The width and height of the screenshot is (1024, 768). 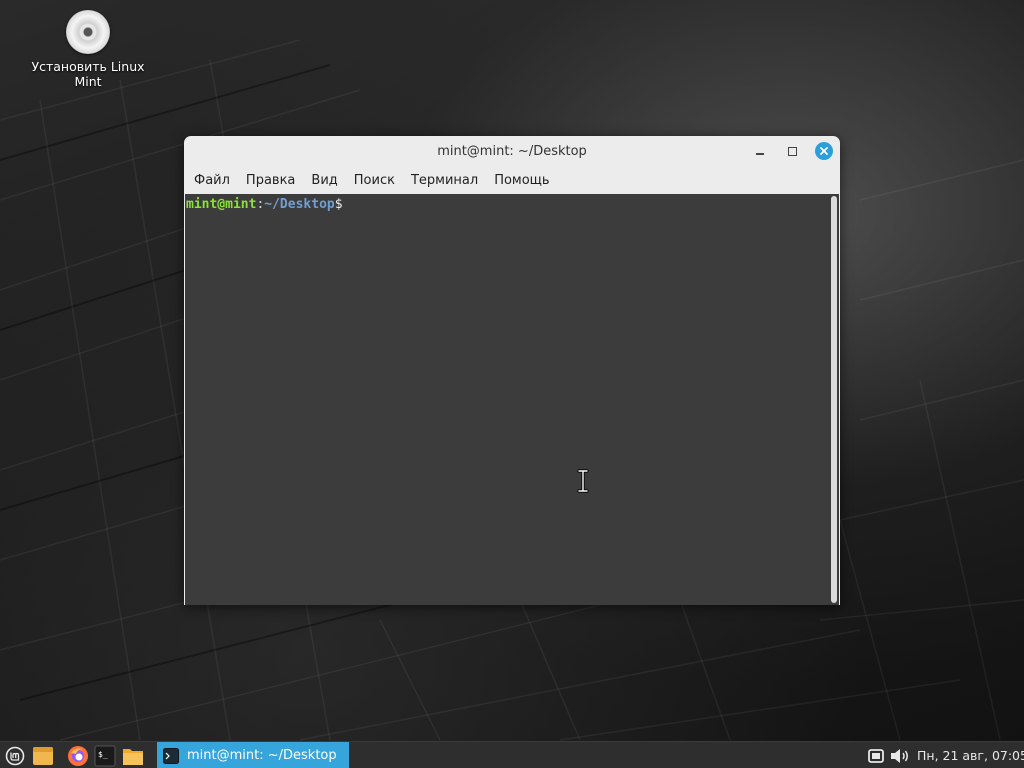 I want to click on files-icon, so click(x=43, y=756).